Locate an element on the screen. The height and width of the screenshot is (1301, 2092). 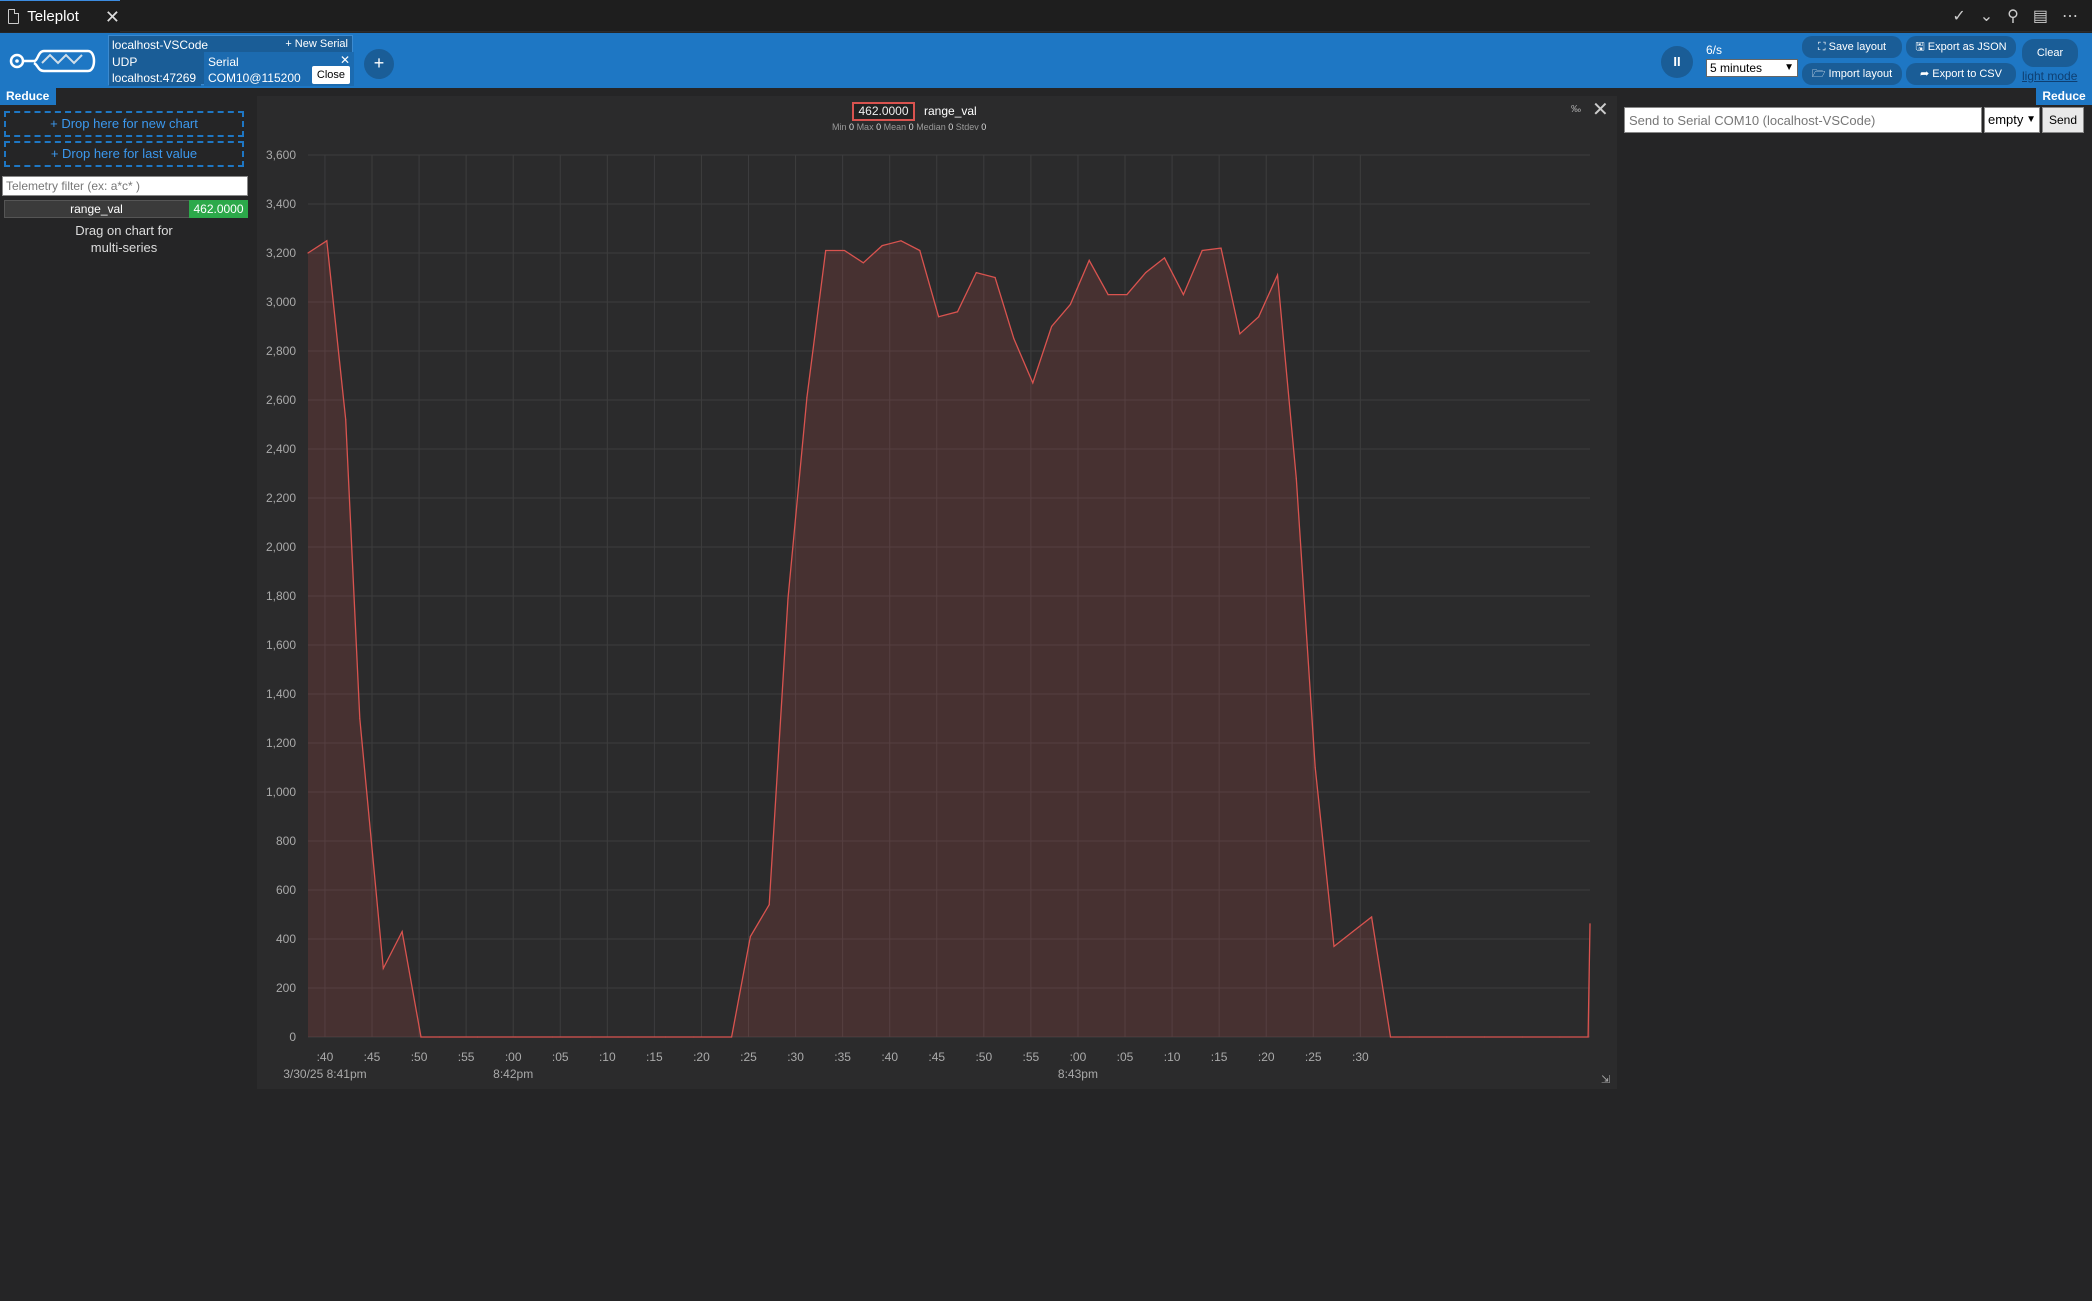
telemetry-name: range_val is located at coordinates (96, 209).